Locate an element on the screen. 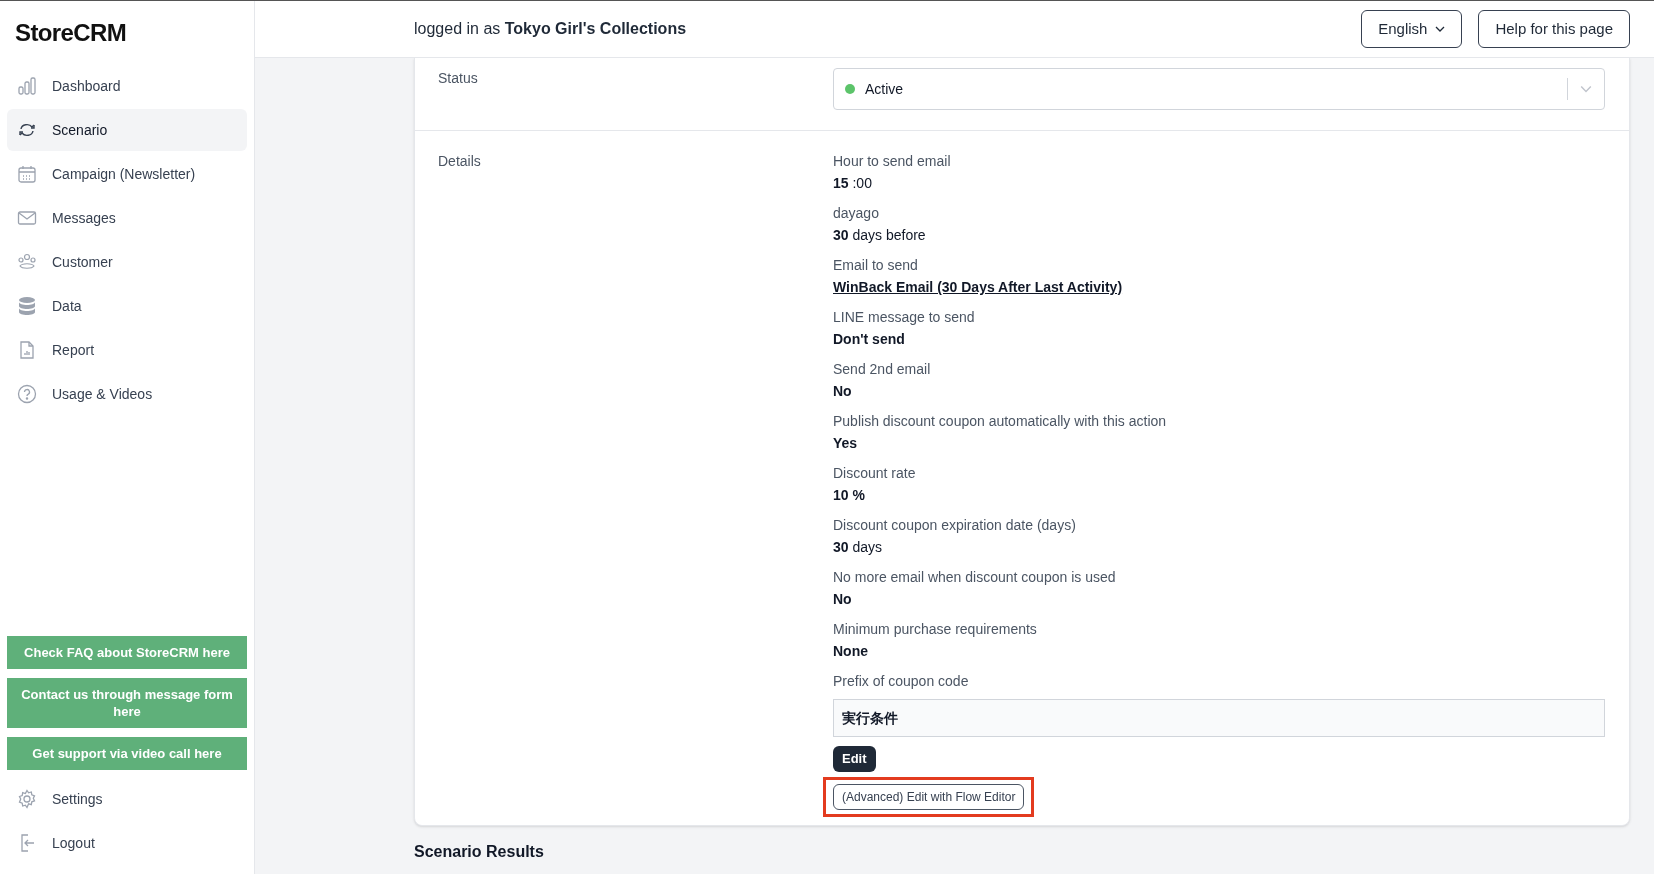 The height and width of the screenshot is (874, 1654). field-value: 30 days before is located at coordinates (879, 235).